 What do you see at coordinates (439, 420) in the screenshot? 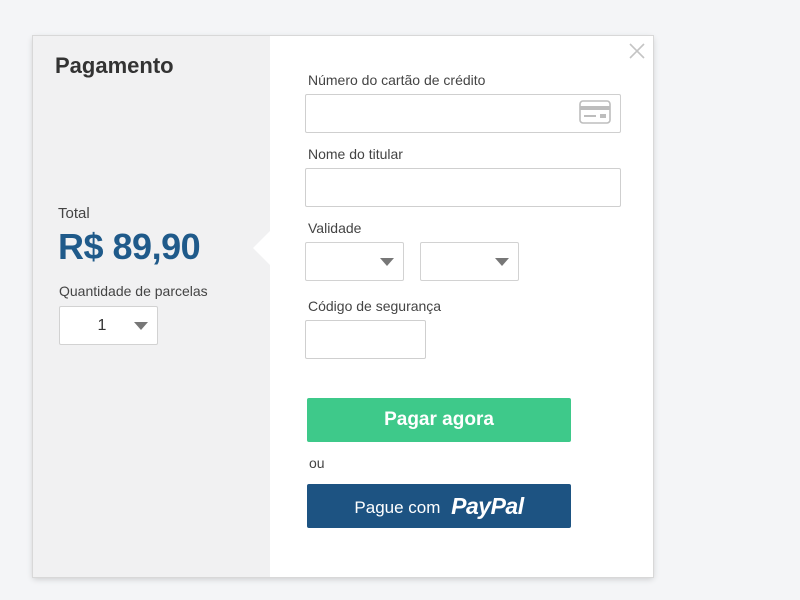
I see `pay-now-button: Pagar agora` at bounding box center [439, 420].